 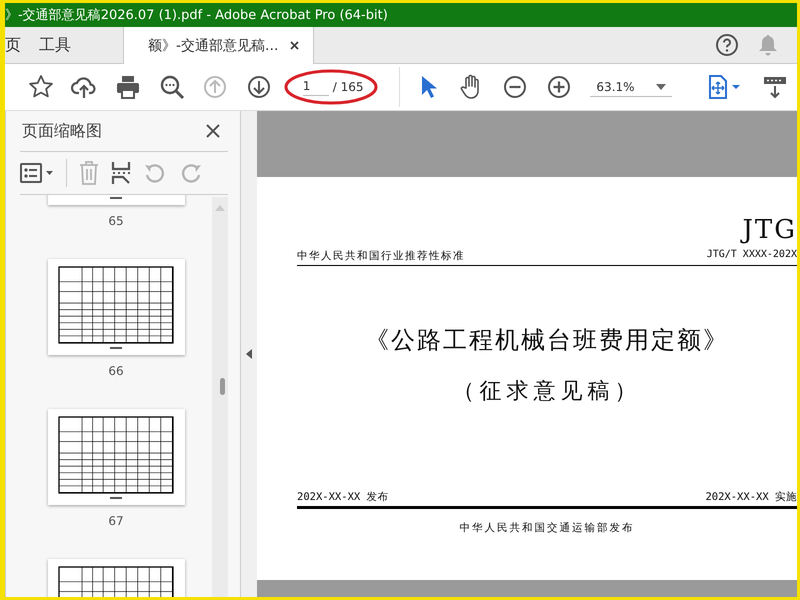 What do you see at coordinates (727, 45) in the screenshot?
I see `help-icon` at bounding box center [727, 45].